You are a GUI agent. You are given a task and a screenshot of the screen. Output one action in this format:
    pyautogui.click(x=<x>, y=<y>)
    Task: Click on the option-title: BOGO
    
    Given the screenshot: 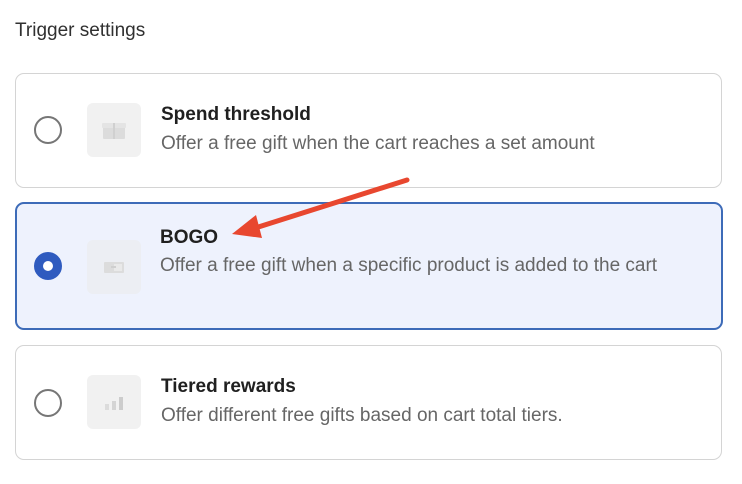 What is the action you would take?
    pyautogui.click(x=189, y=237)
    